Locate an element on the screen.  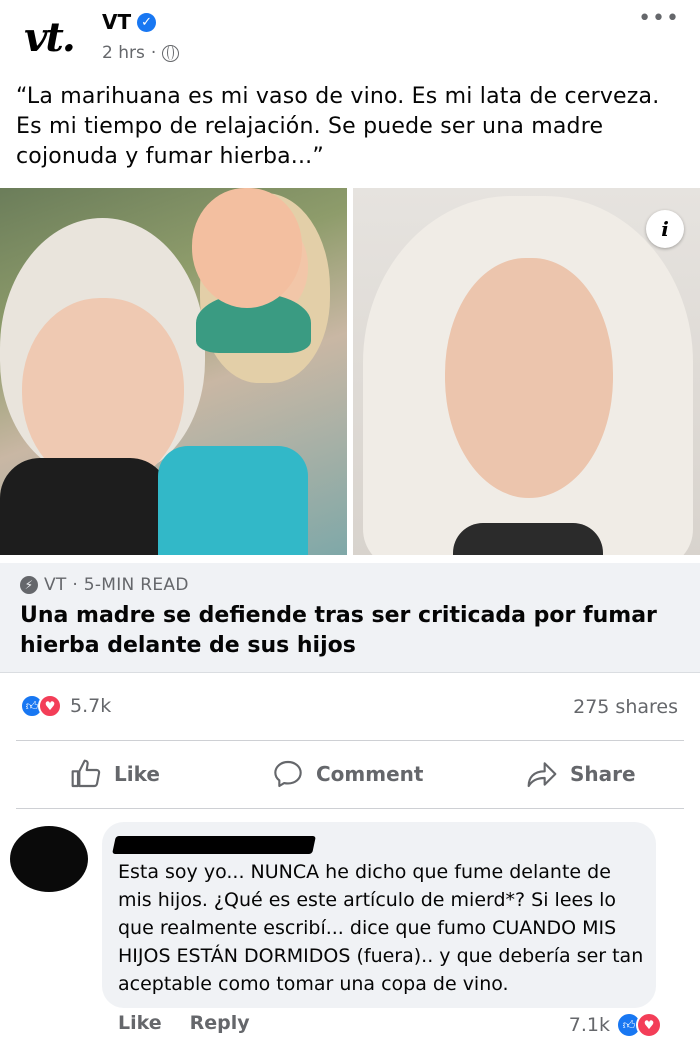
post-time: 2 hrs is located at coordinates (123, 53).